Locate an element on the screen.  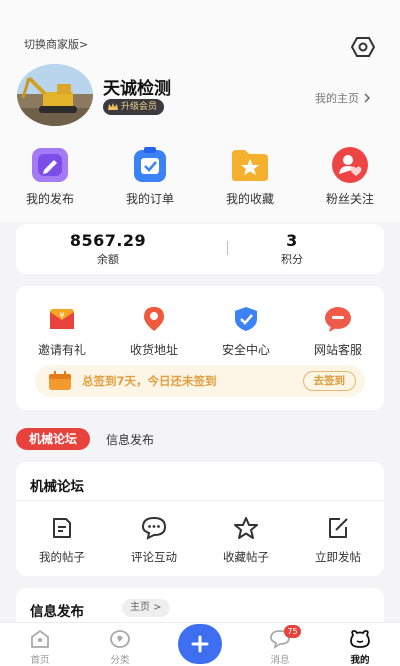
gift-envelope-icon: ¥ is located at coordinates (62, 319).